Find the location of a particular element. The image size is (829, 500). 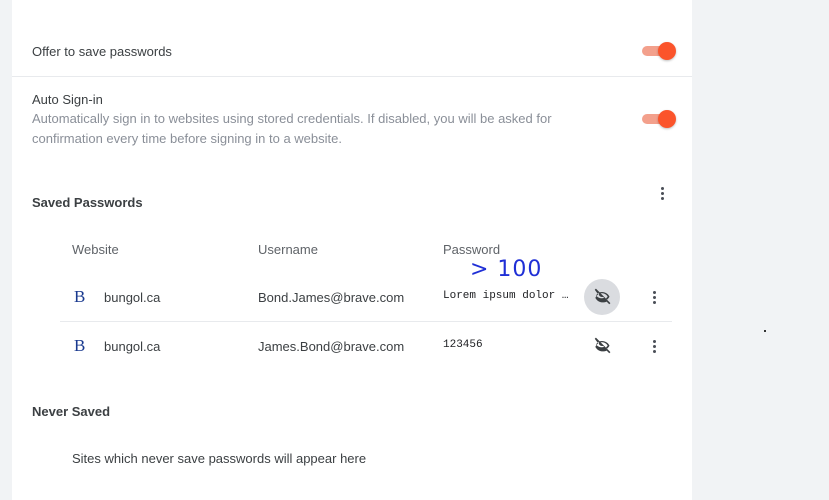

column-header-username: Username is located at coordinates (288, 249).